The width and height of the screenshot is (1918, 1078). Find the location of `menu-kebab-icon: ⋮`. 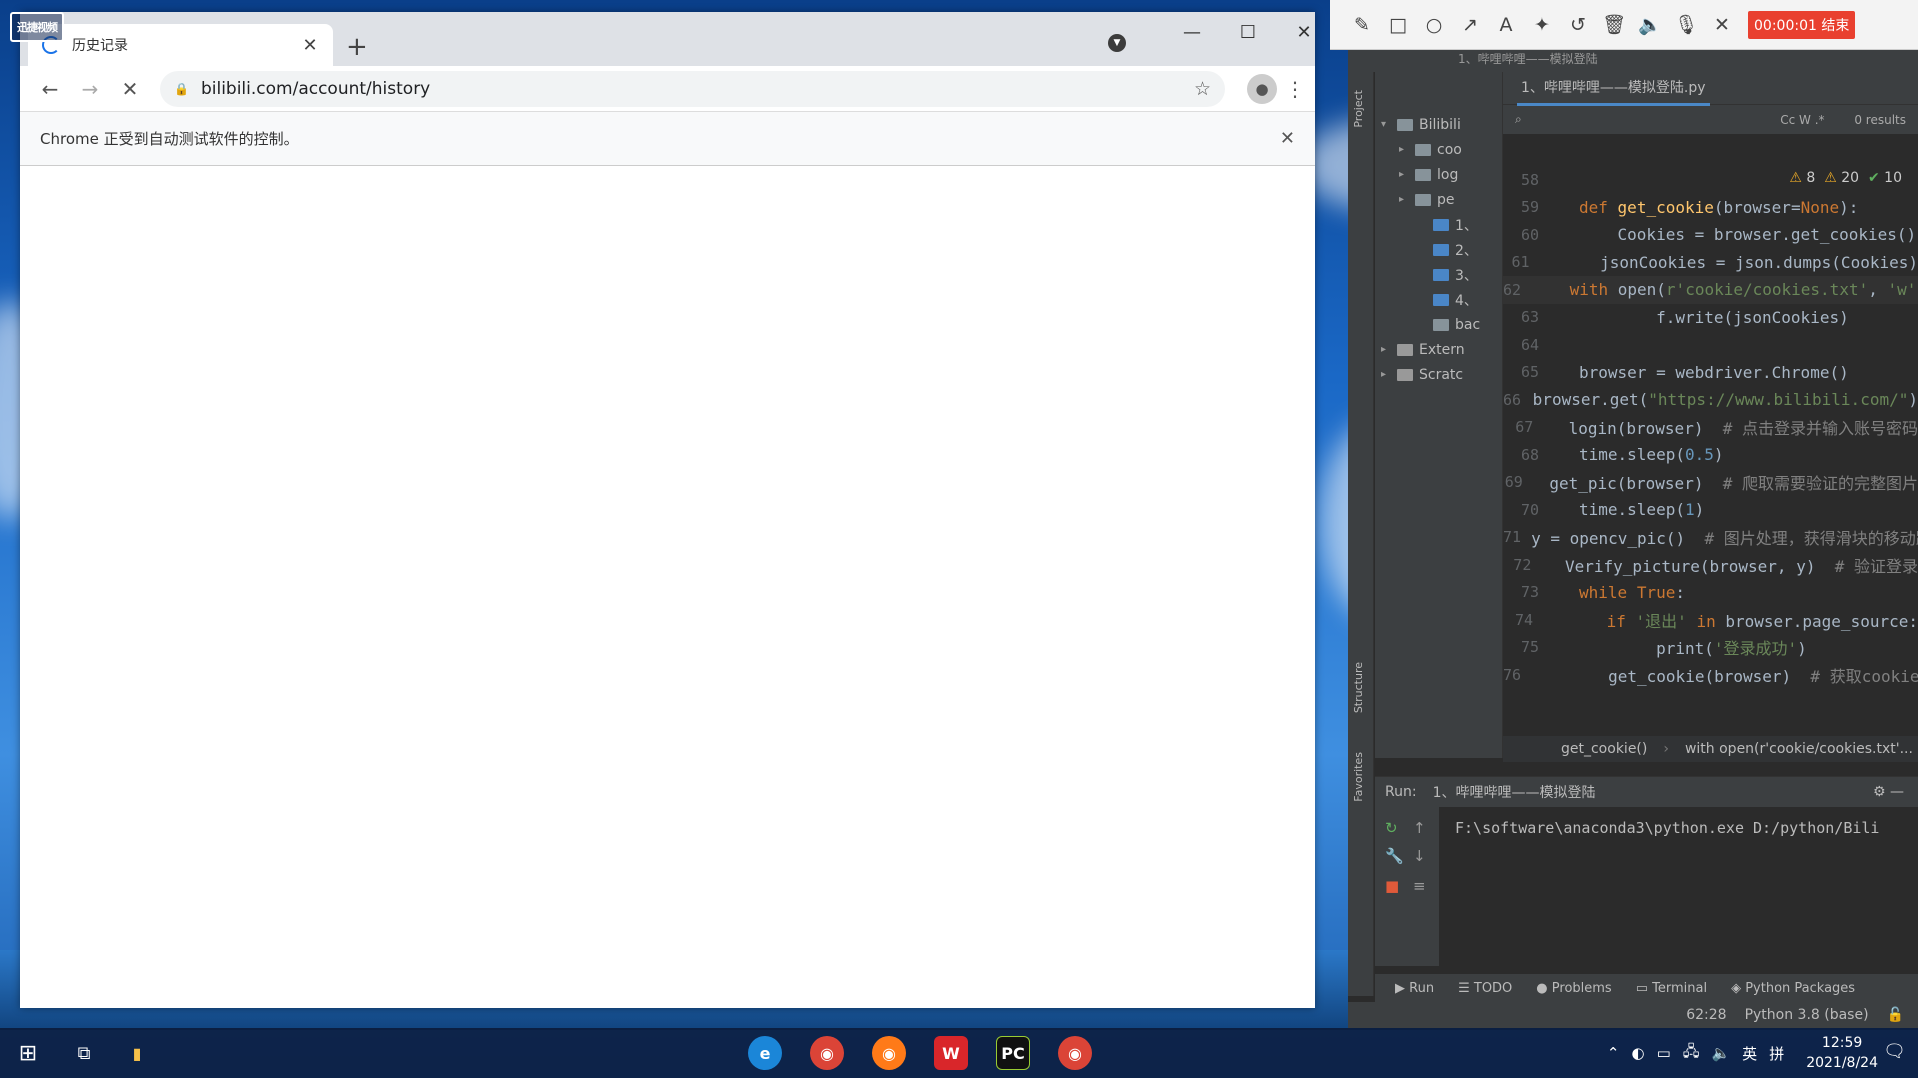

menu-kebab-icon: ⋮ is located at coordinates (1295, 89).